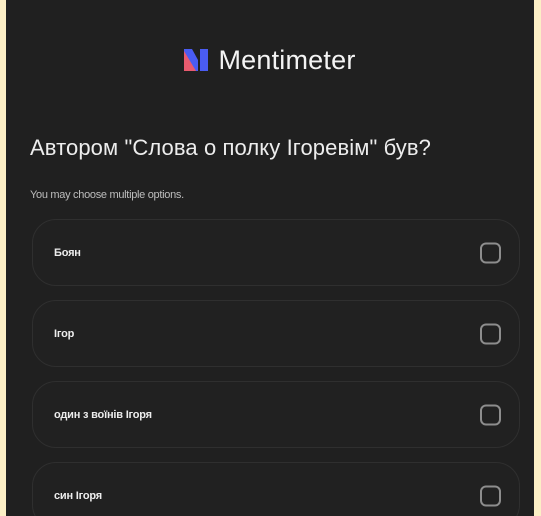 Image resolution: width=541 pixels, height=516 pixels. I want to click on option-label: Ігор, so click(64, 333).